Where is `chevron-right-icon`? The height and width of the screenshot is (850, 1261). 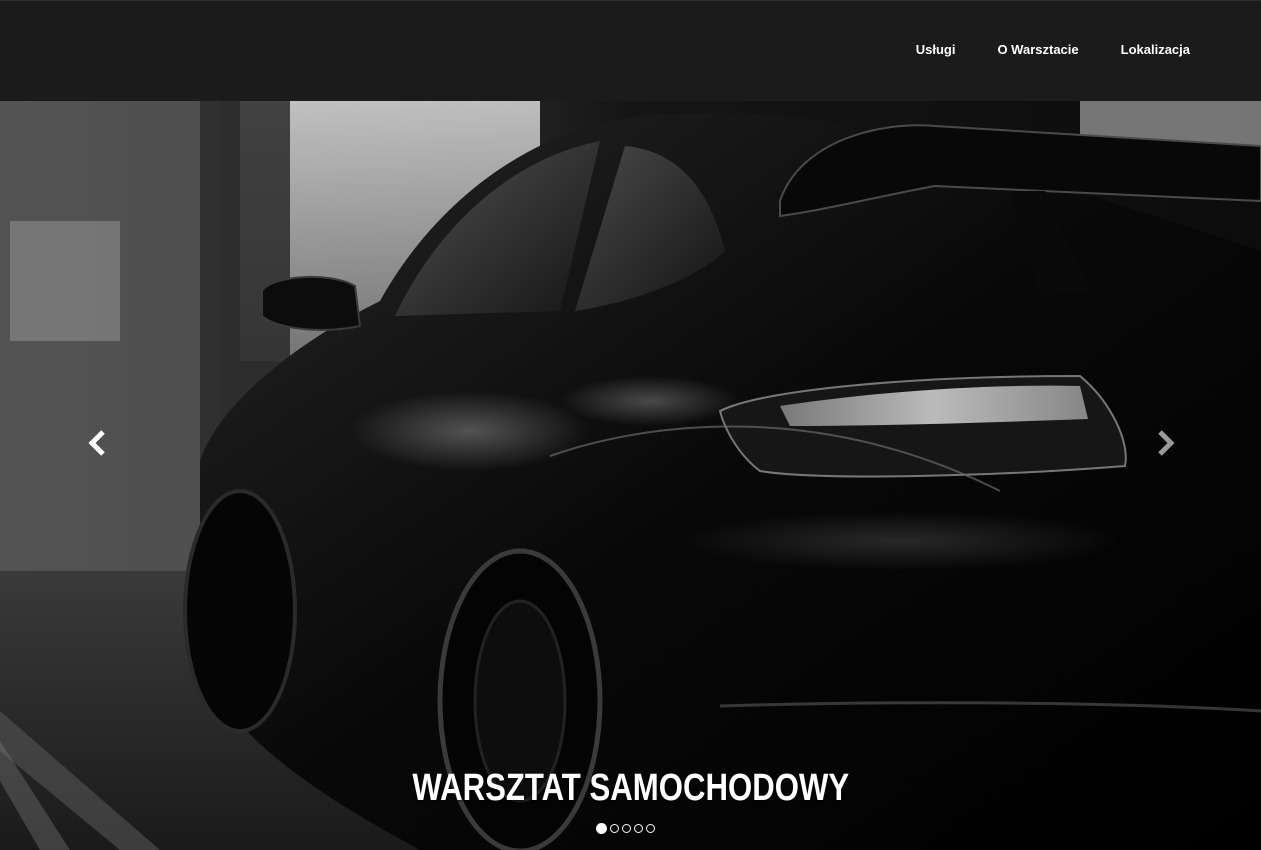 chevron-right-icon is located at coordinates (1166, 443).